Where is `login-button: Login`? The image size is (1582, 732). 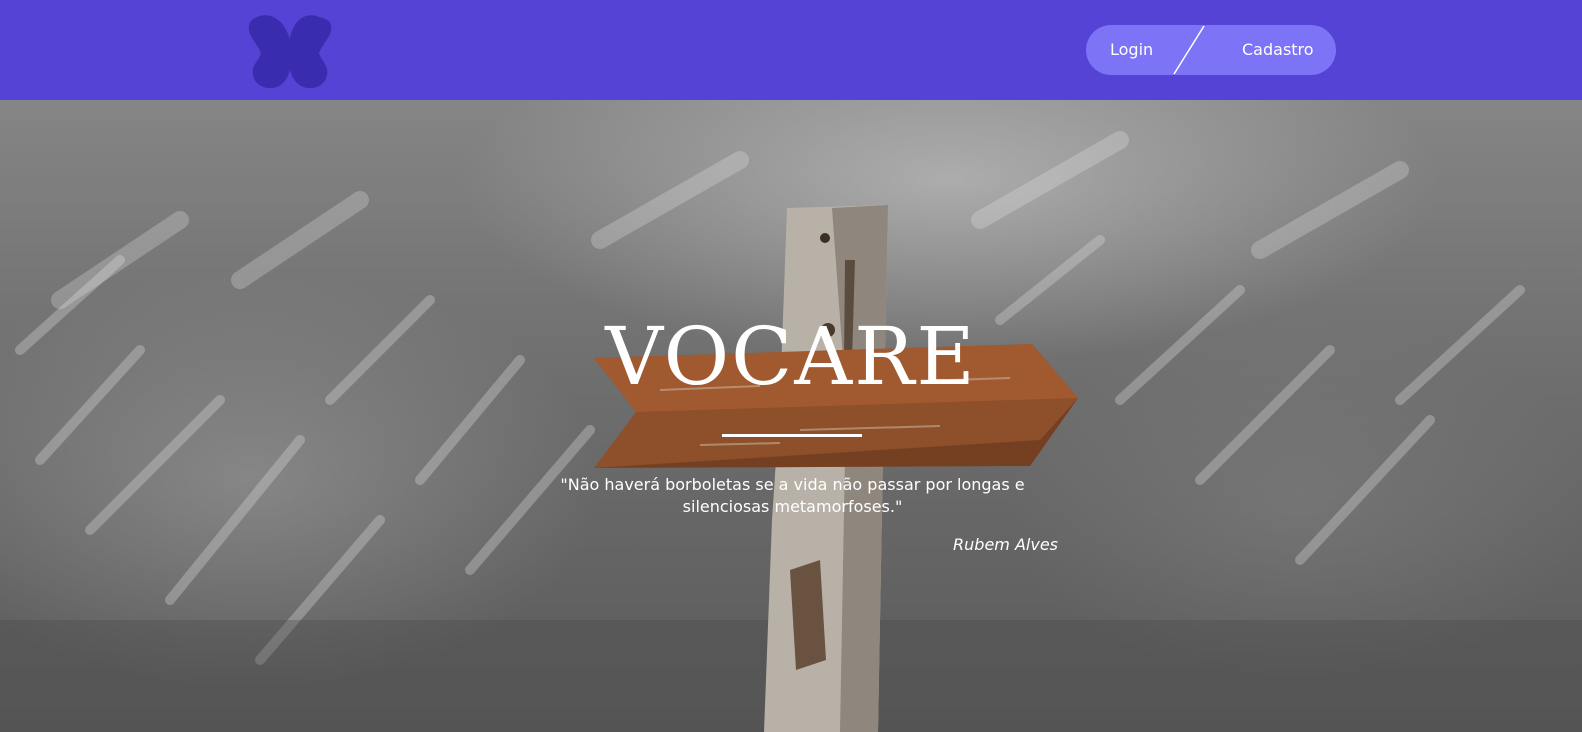 login-button: Login is located at coordinates (1131, 50).